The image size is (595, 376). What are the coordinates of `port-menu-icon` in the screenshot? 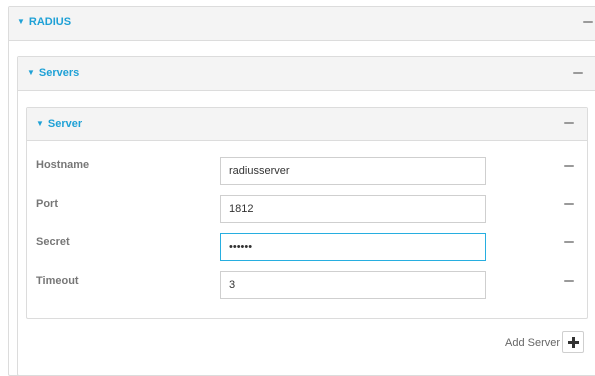 It's located at (569, 204).